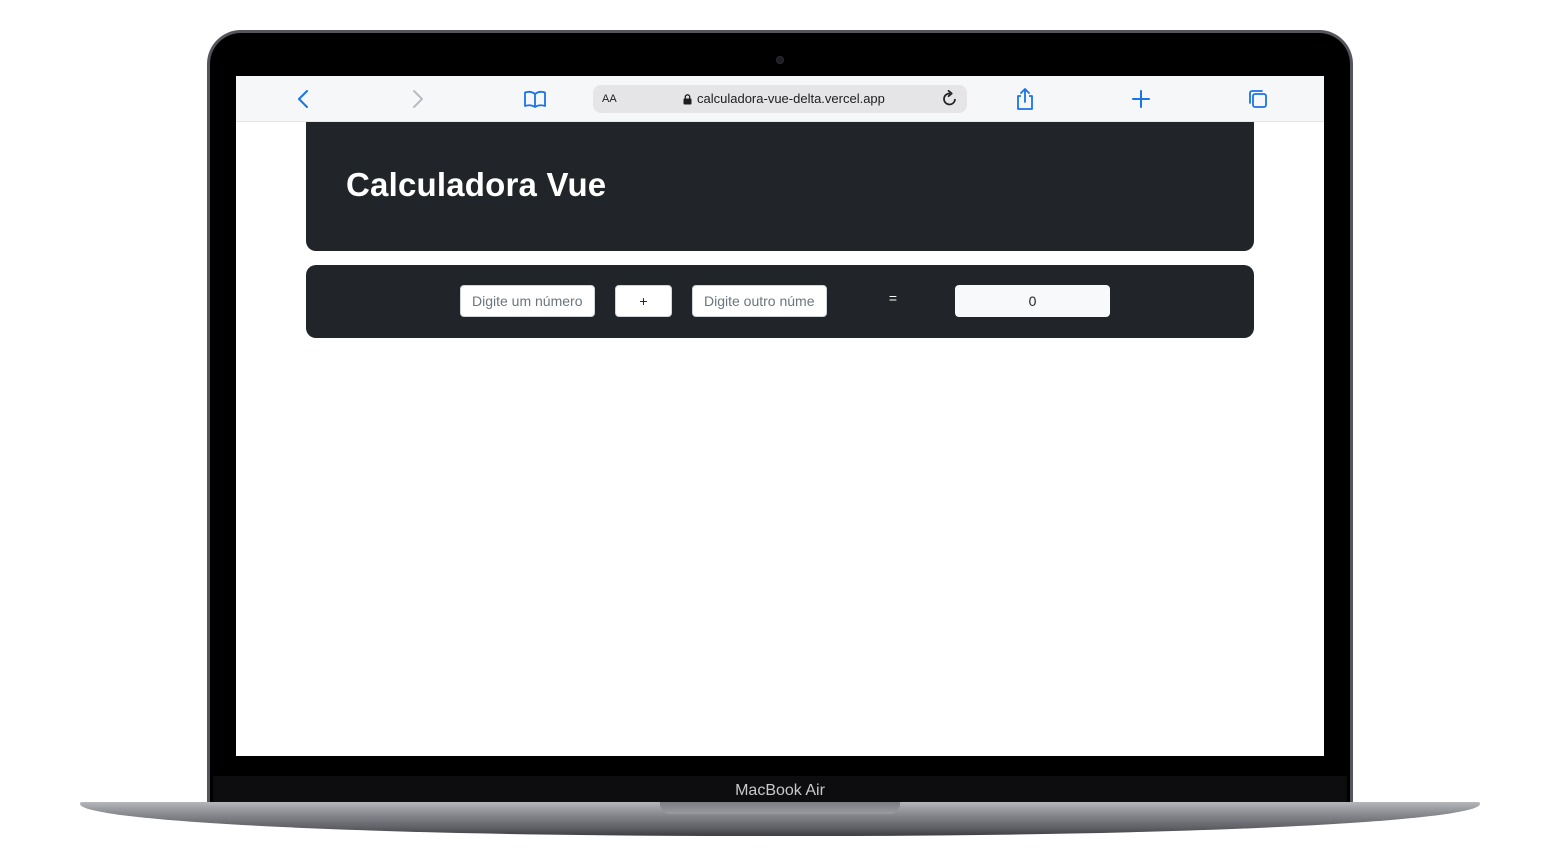  What do you see at coordinates (1032, 301) in the screenshot?
I see `result-display: 0` at bounding box center [1032, 301].